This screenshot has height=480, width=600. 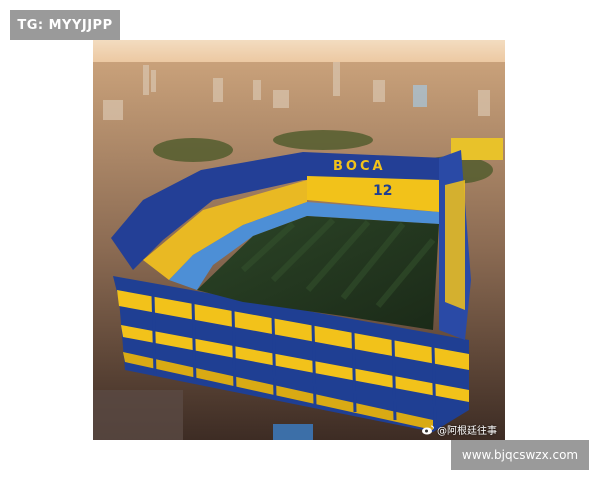 I want to click on website-badge: www.bjqcswzx.com, so click(x=520, y=455).